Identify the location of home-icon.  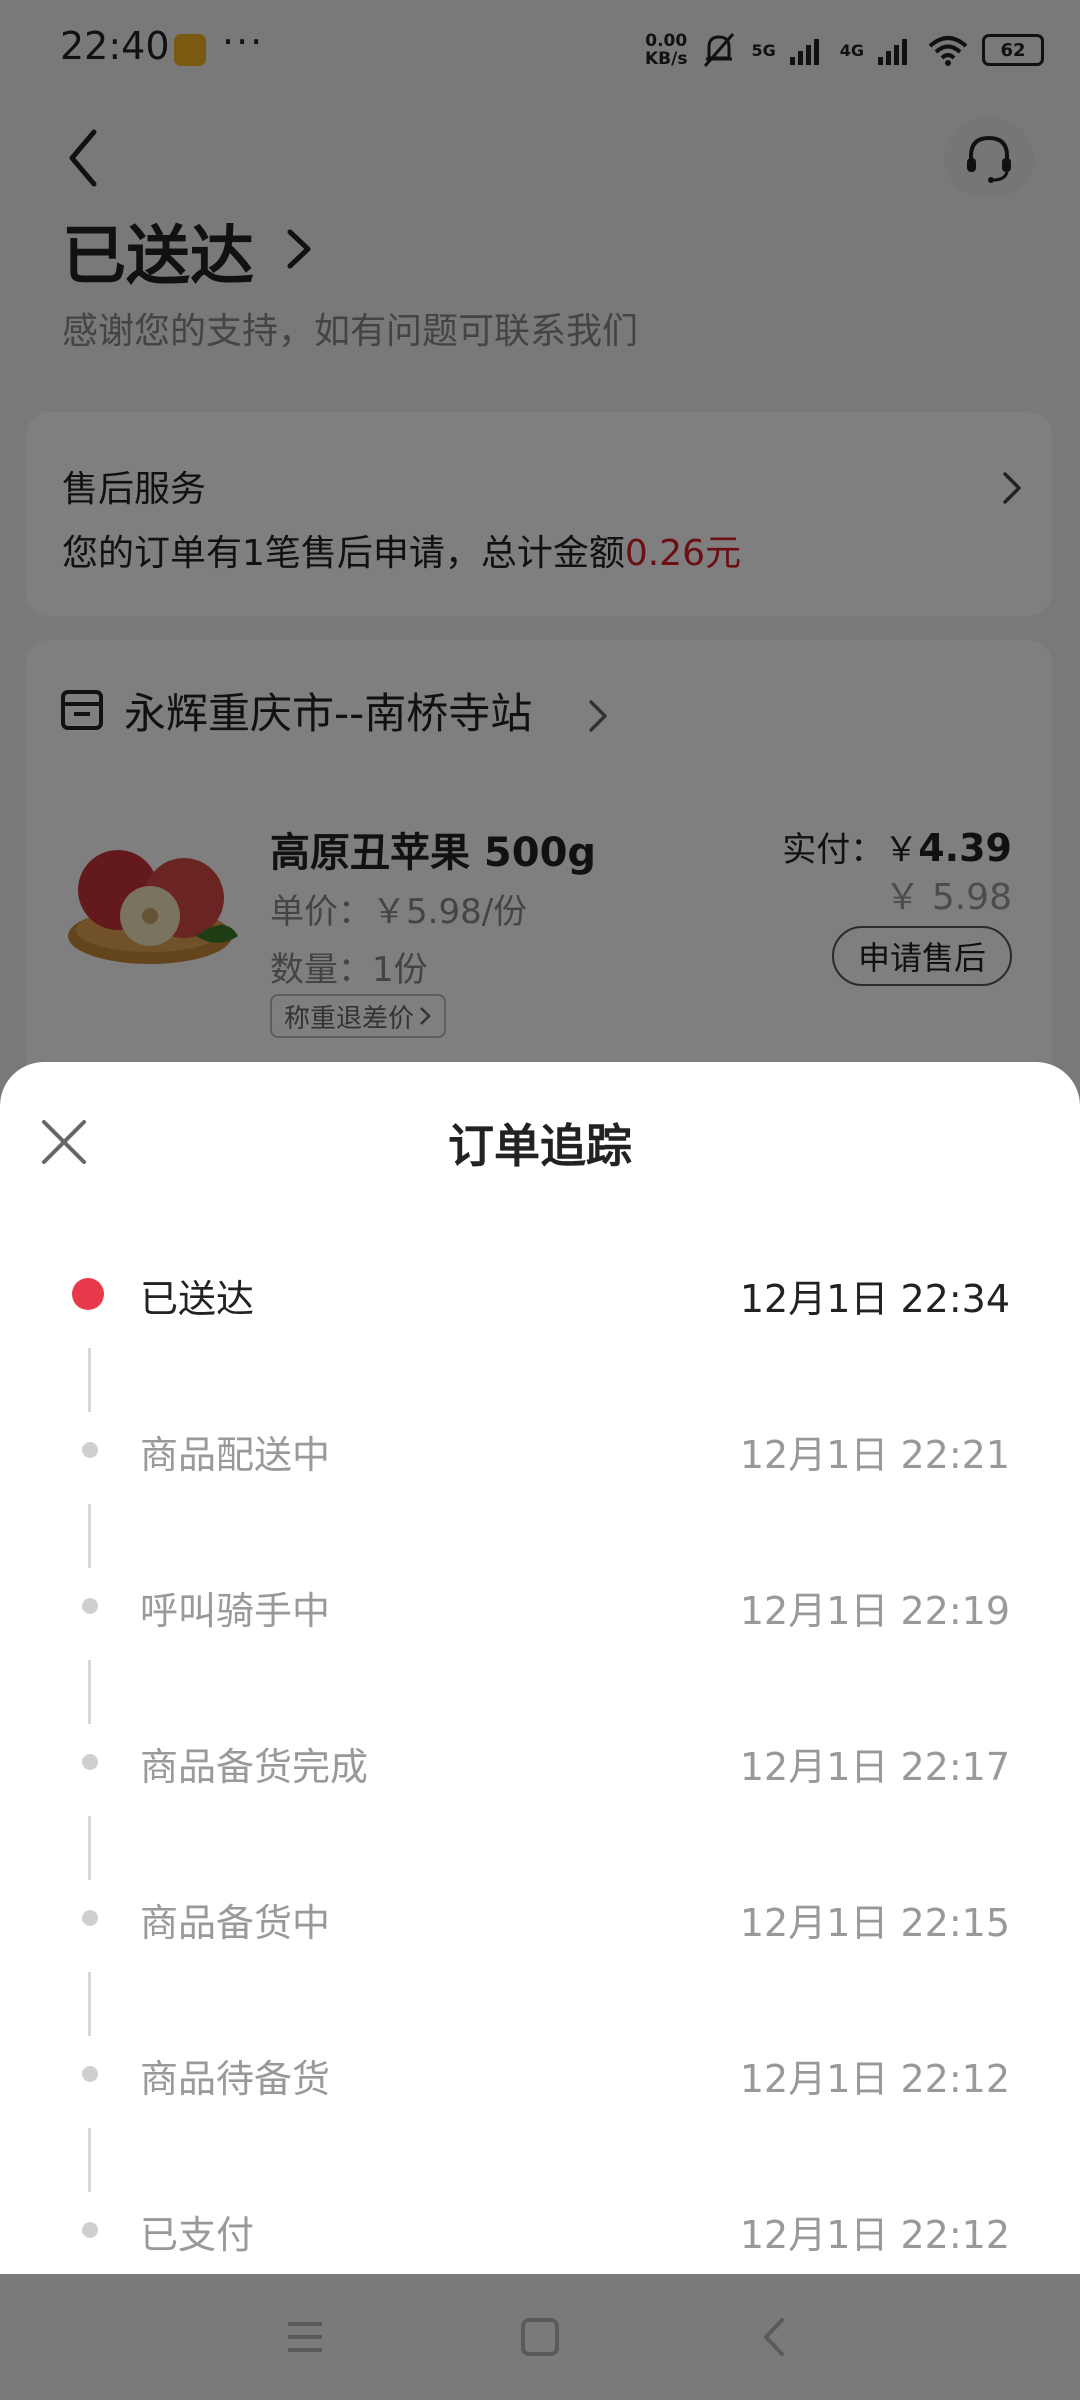
(540, 2337).